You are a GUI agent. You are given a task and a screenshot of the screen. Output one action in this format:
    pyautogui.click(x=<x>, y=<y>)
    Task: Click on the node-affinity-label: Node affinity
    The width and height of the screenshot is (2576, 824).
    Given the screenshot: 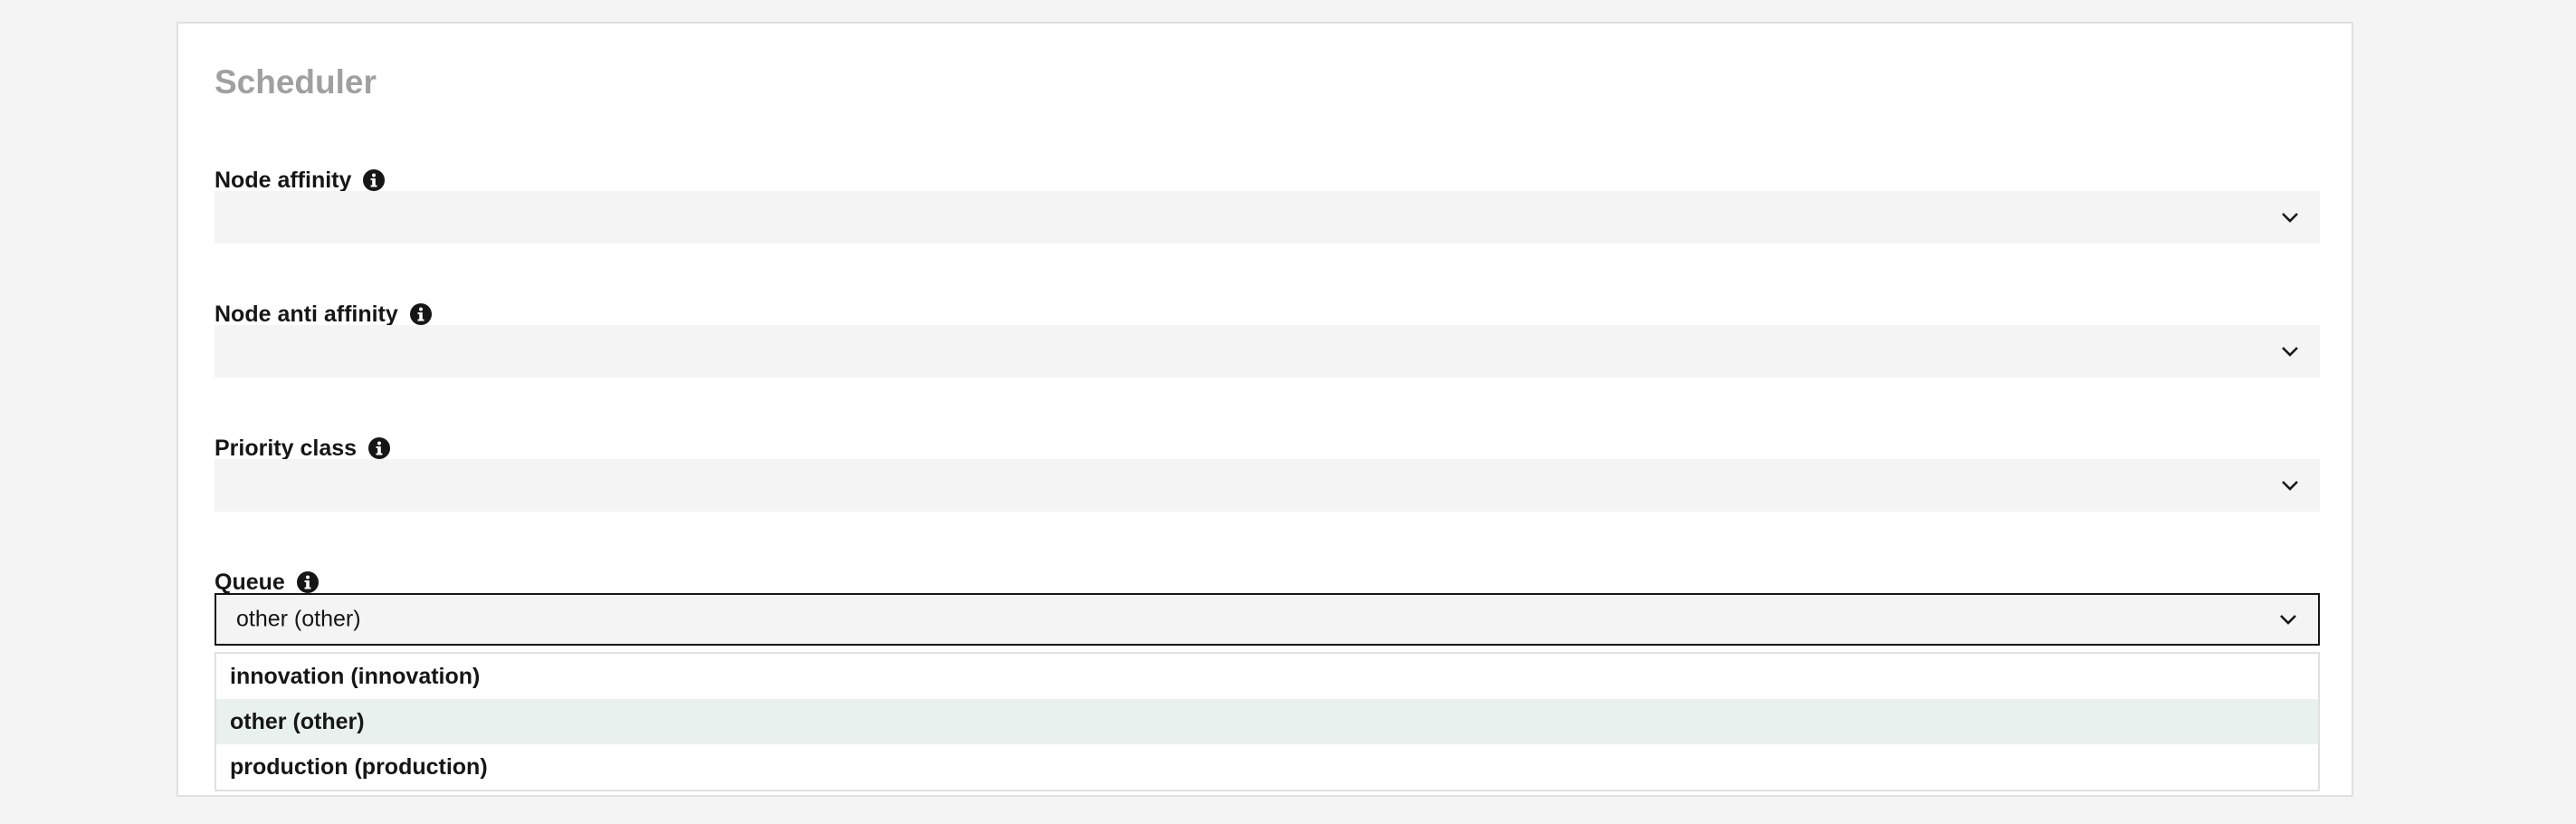 What is the action you would take?
    pyautogui.click(x=283, y=180)
    